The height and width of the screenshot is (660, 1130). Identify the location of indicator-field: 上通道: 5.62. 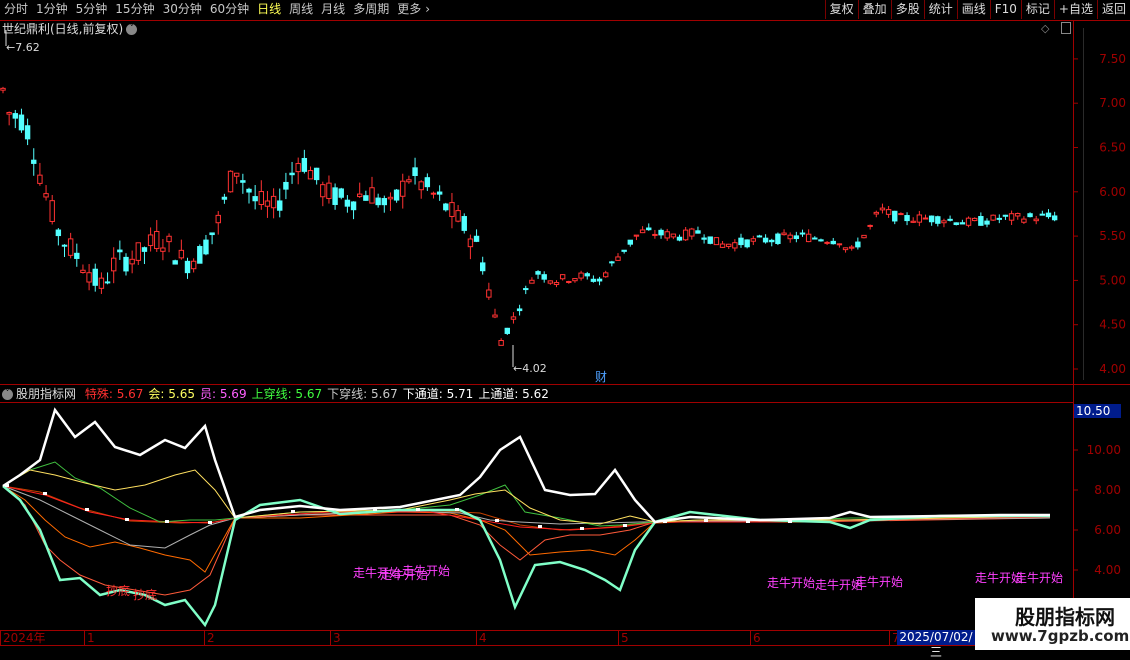
(513, 394).